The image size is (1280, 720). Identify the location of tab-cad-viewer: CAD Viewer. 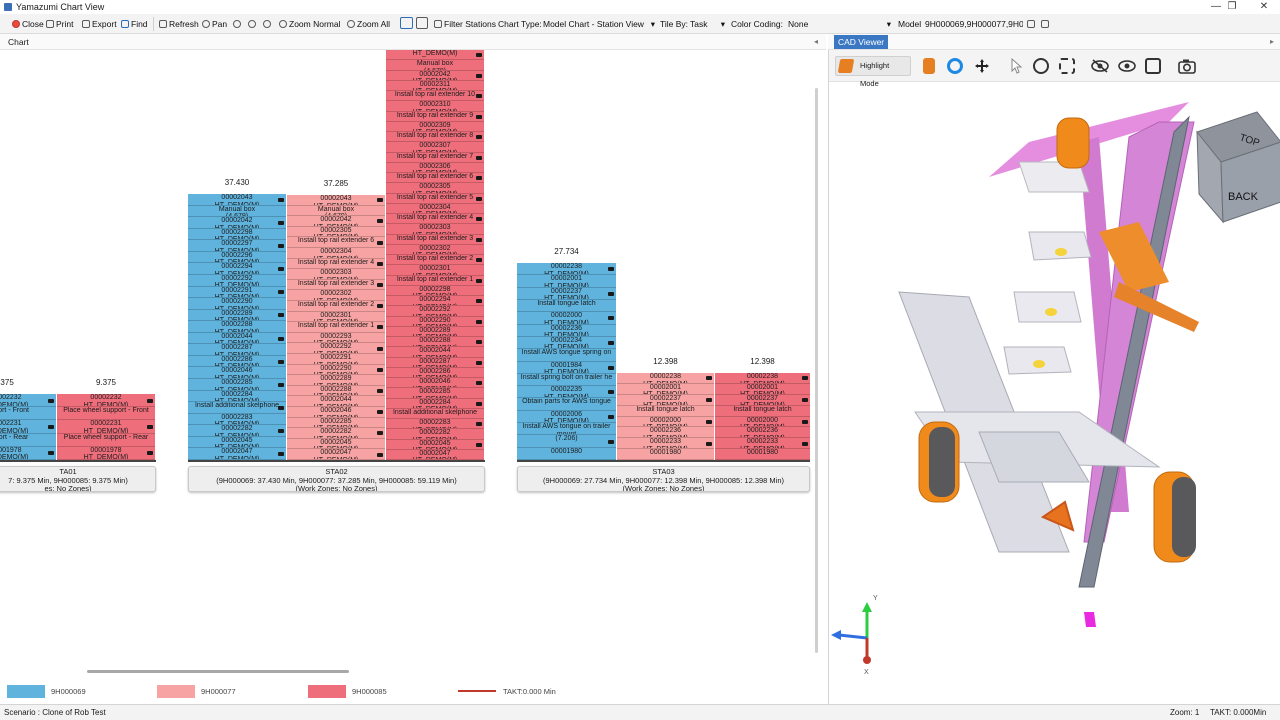
(861, 42).